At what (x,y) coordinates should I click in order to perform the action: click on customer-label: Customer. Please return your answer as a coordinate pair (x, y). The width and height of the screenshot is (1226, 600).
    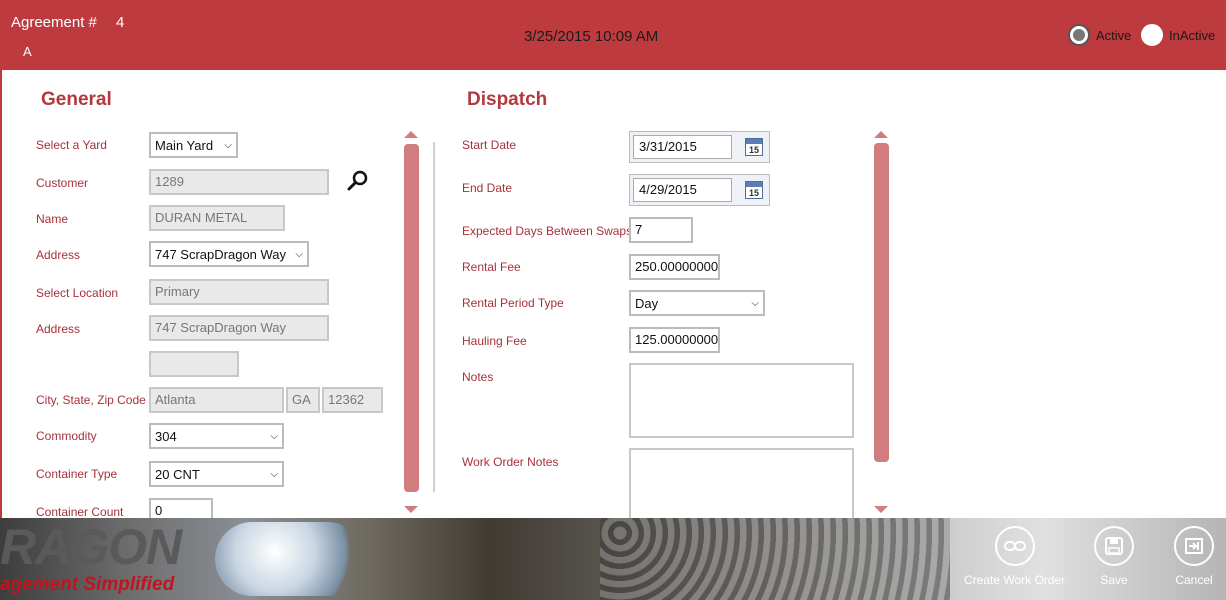
    Looking at the image, I should click on (62, 183).